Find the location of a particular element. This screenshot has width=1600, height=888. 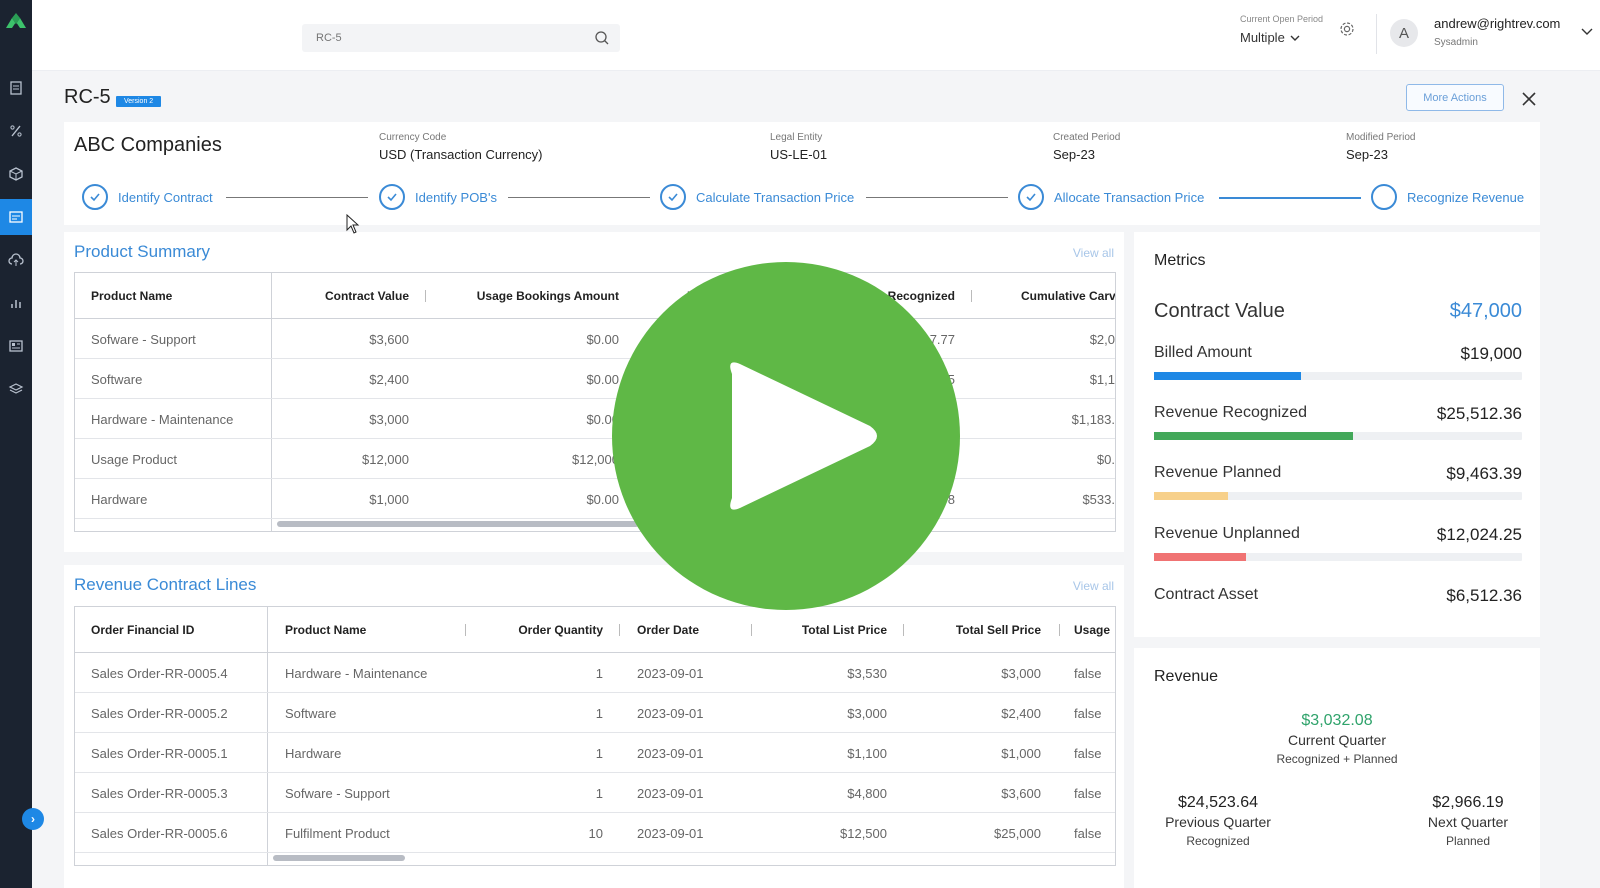

sidebar-item-reports is located at coordinates (16, 303).